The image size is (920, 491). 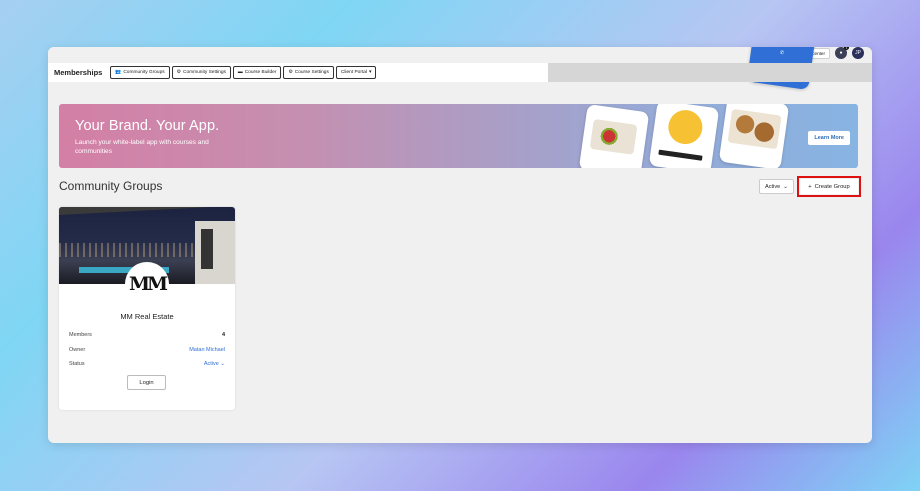 I want to click on tab-client-portal: Client Portal ▾, so click(x=356, y=72).